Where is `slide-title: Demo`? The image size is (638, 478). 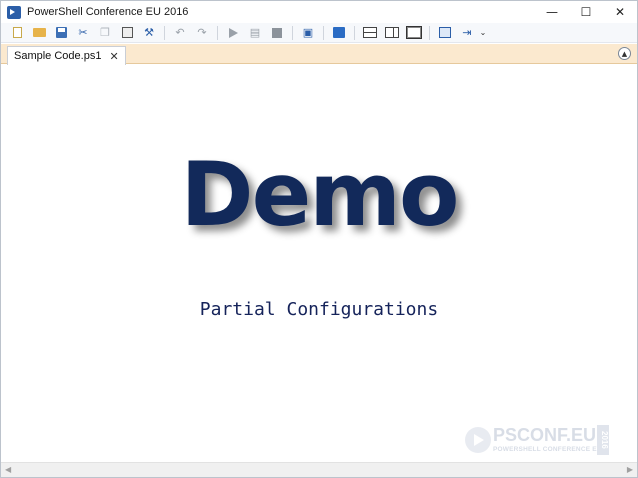
slide-title: Demo is located at coordinates (320, 194).